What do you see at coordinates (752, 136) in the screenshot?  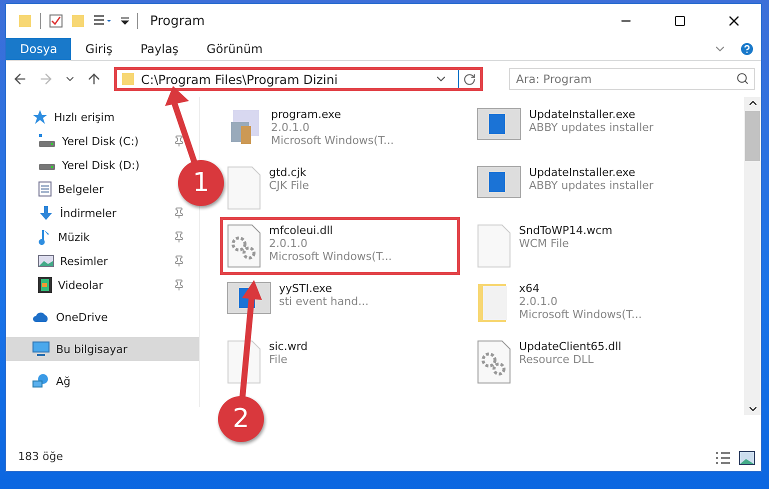 I see `scroll-thumb` at bounding box center [752, 136].